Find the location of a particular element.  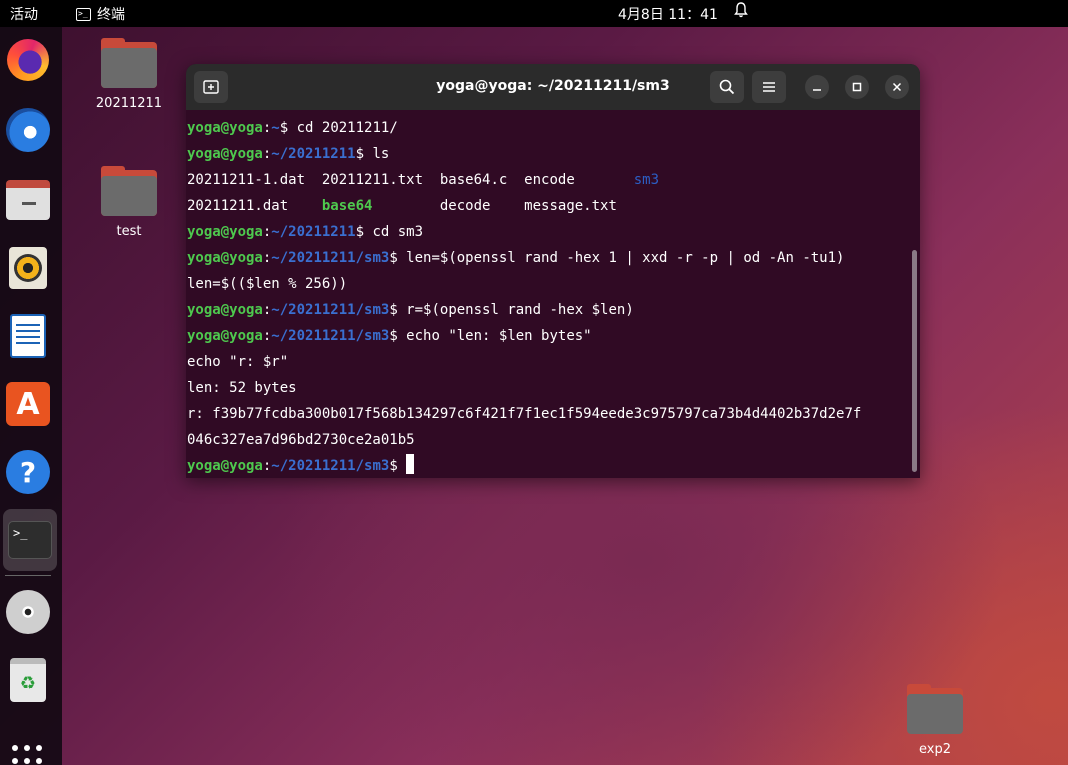

maximize-icon is located at coordinates (857, 87).